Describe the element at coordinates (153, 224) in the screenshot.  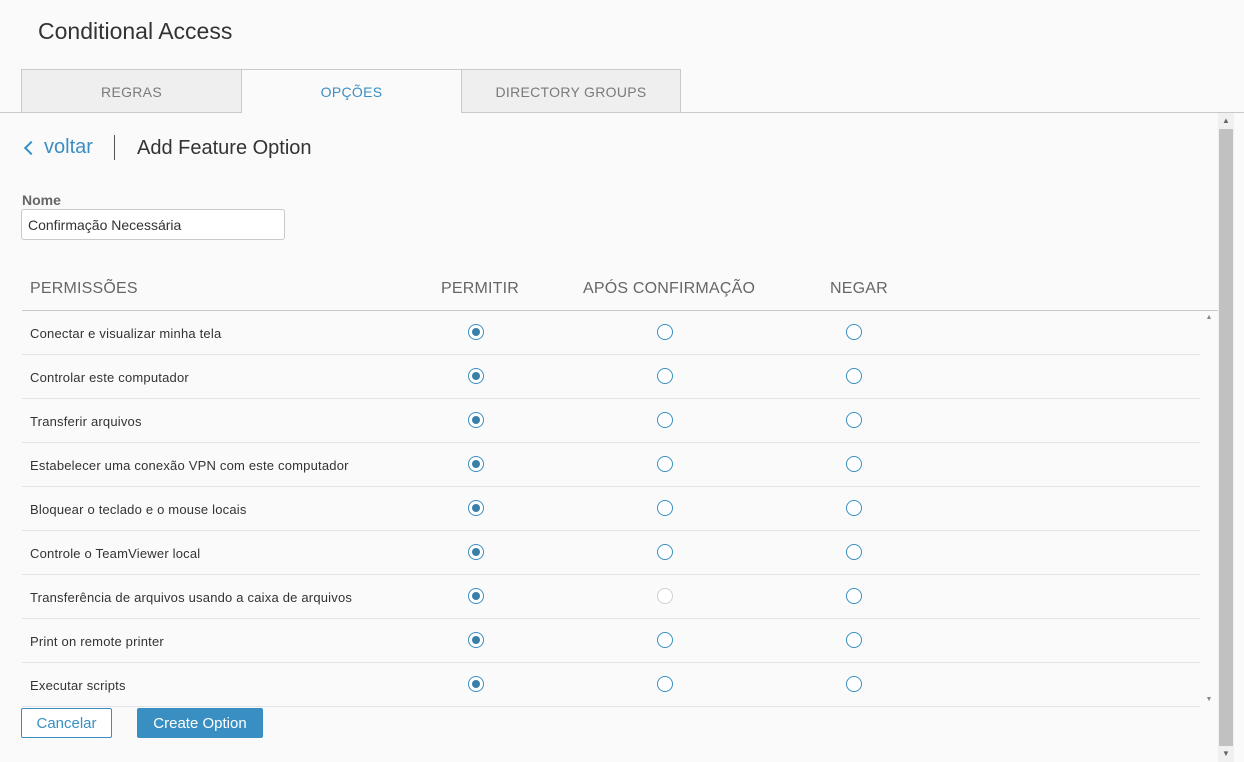
I see `name-input` at that location.